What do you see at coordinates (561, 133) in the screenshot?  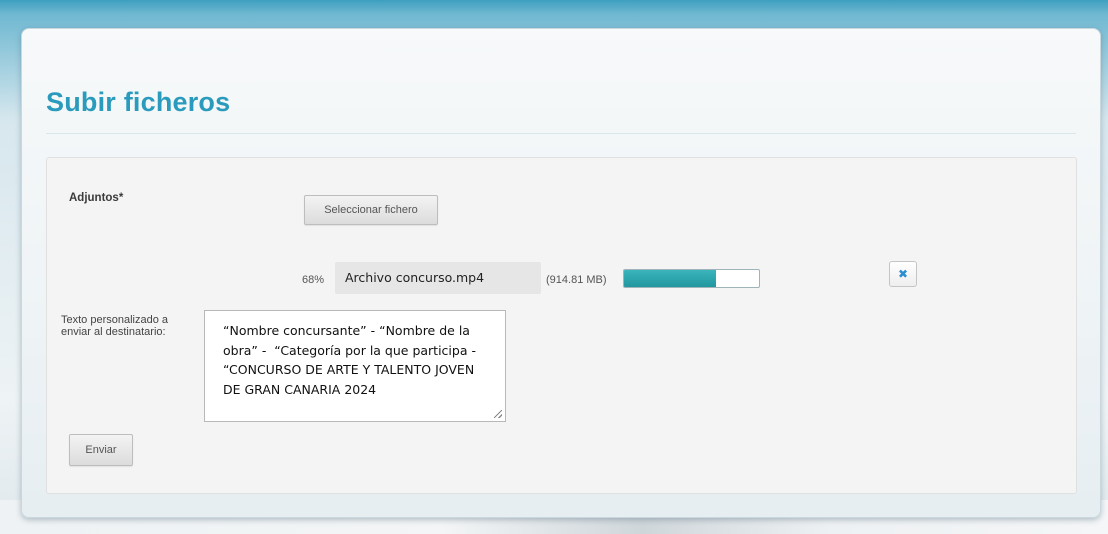 I see `title-divider` at bounding box center [561, 133].